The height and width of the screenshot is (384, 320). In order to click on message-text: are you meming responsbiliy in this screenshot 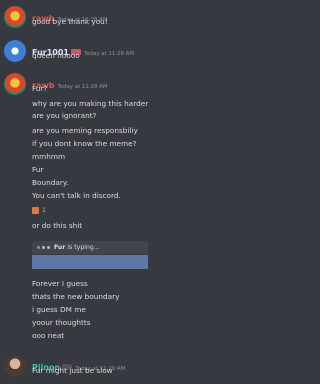, I will do `click(85, 130)`.